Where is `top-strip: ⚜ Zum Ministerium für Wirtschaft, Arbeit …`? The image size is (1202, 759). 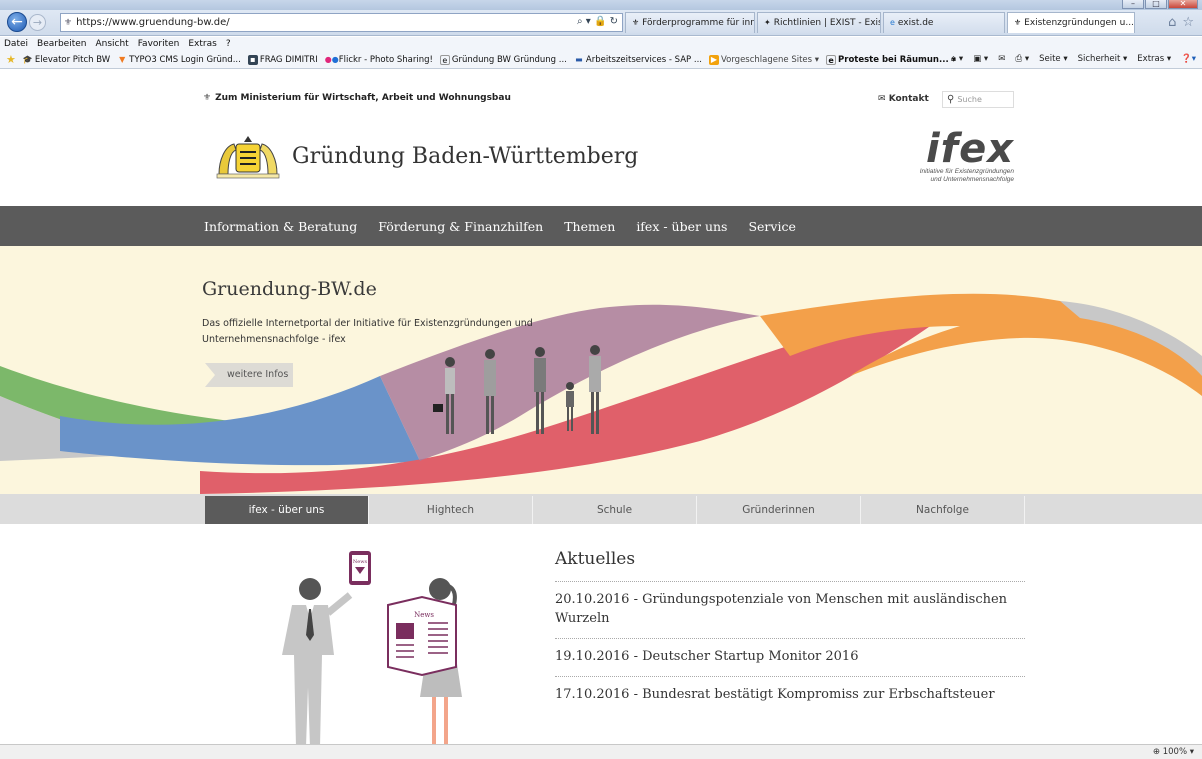 top-strip: ⚜ Zum Ministerium für Wirtschaft, Arbeit … is located at coordinates (601, 100).